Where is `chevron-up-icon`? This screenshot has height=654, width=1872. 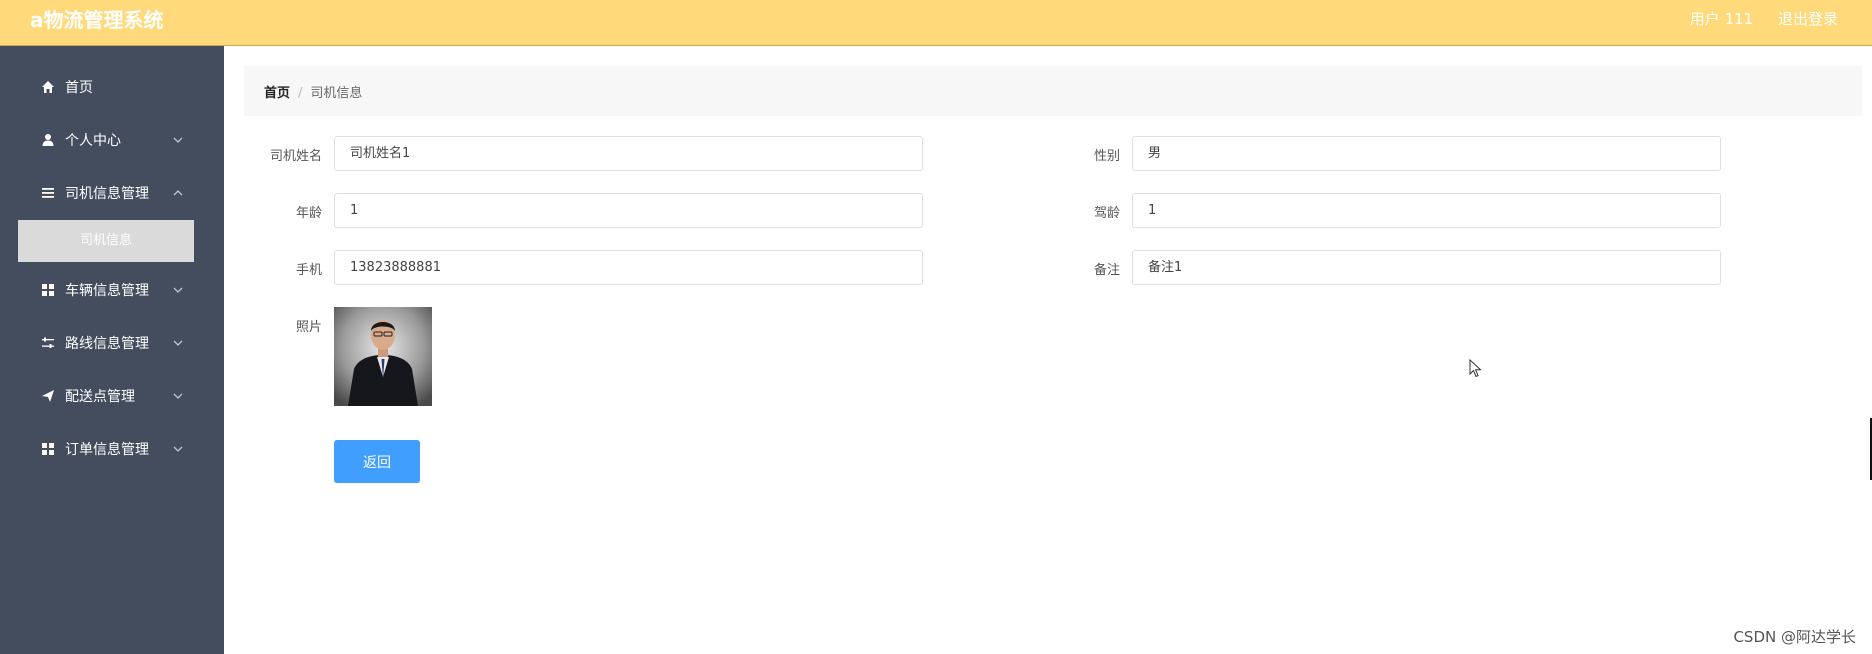
chevron-up-icon is located at coordinates (178, 193).